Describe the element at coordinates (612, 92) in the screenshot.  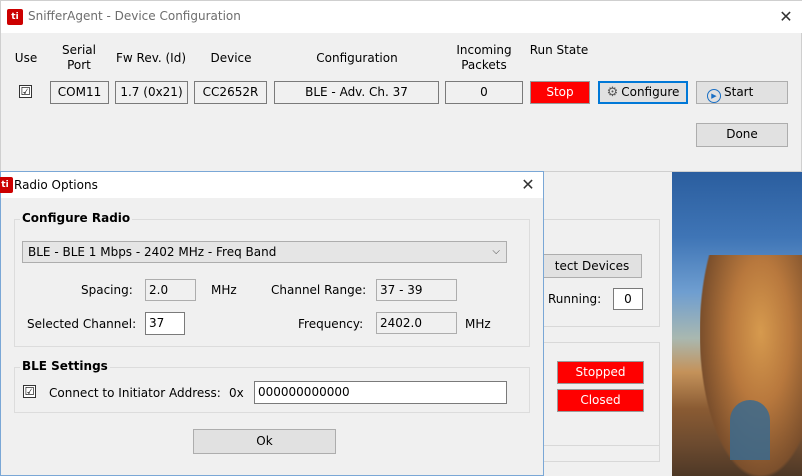
I see `gear-icon: ⚙` at that location.